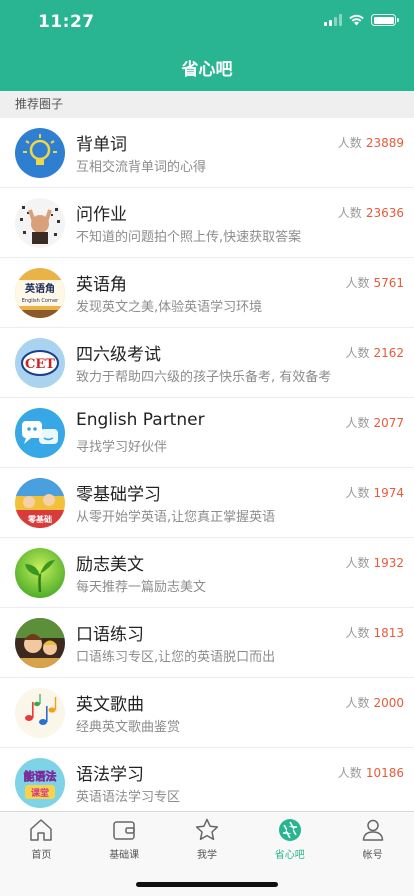  What do you see at coordinates (207, 573) in the screenshot?
I see `group-row-lizhimeiwen: 励志美文 每天推荐一篇励志美文 人数 1932` at bounding box center [207, 573].